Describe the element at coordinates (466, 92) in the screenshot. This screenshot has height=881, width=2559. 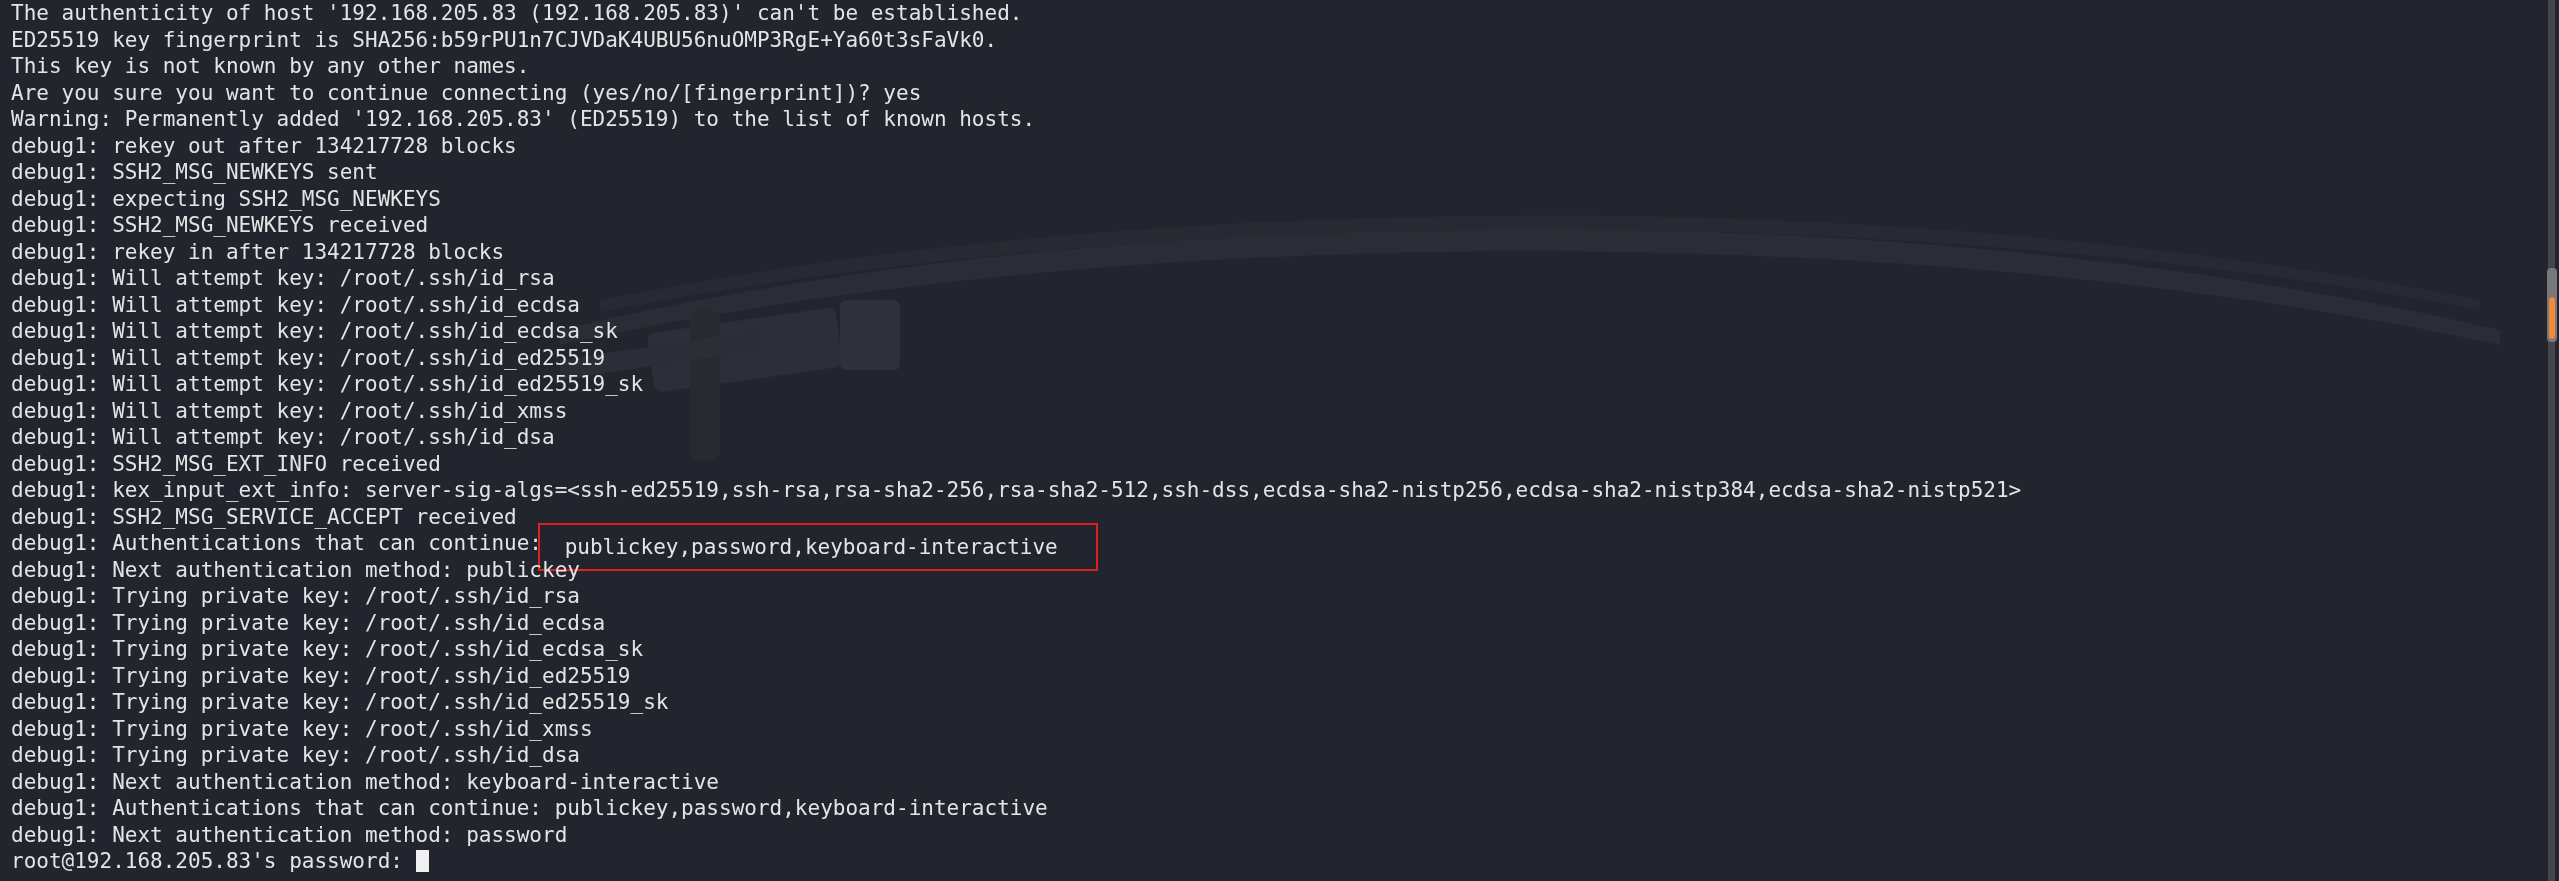
I see `terminal-line: Are you sure you want to continue connecting (yes/no/[fingerprint])? yes` at that location.